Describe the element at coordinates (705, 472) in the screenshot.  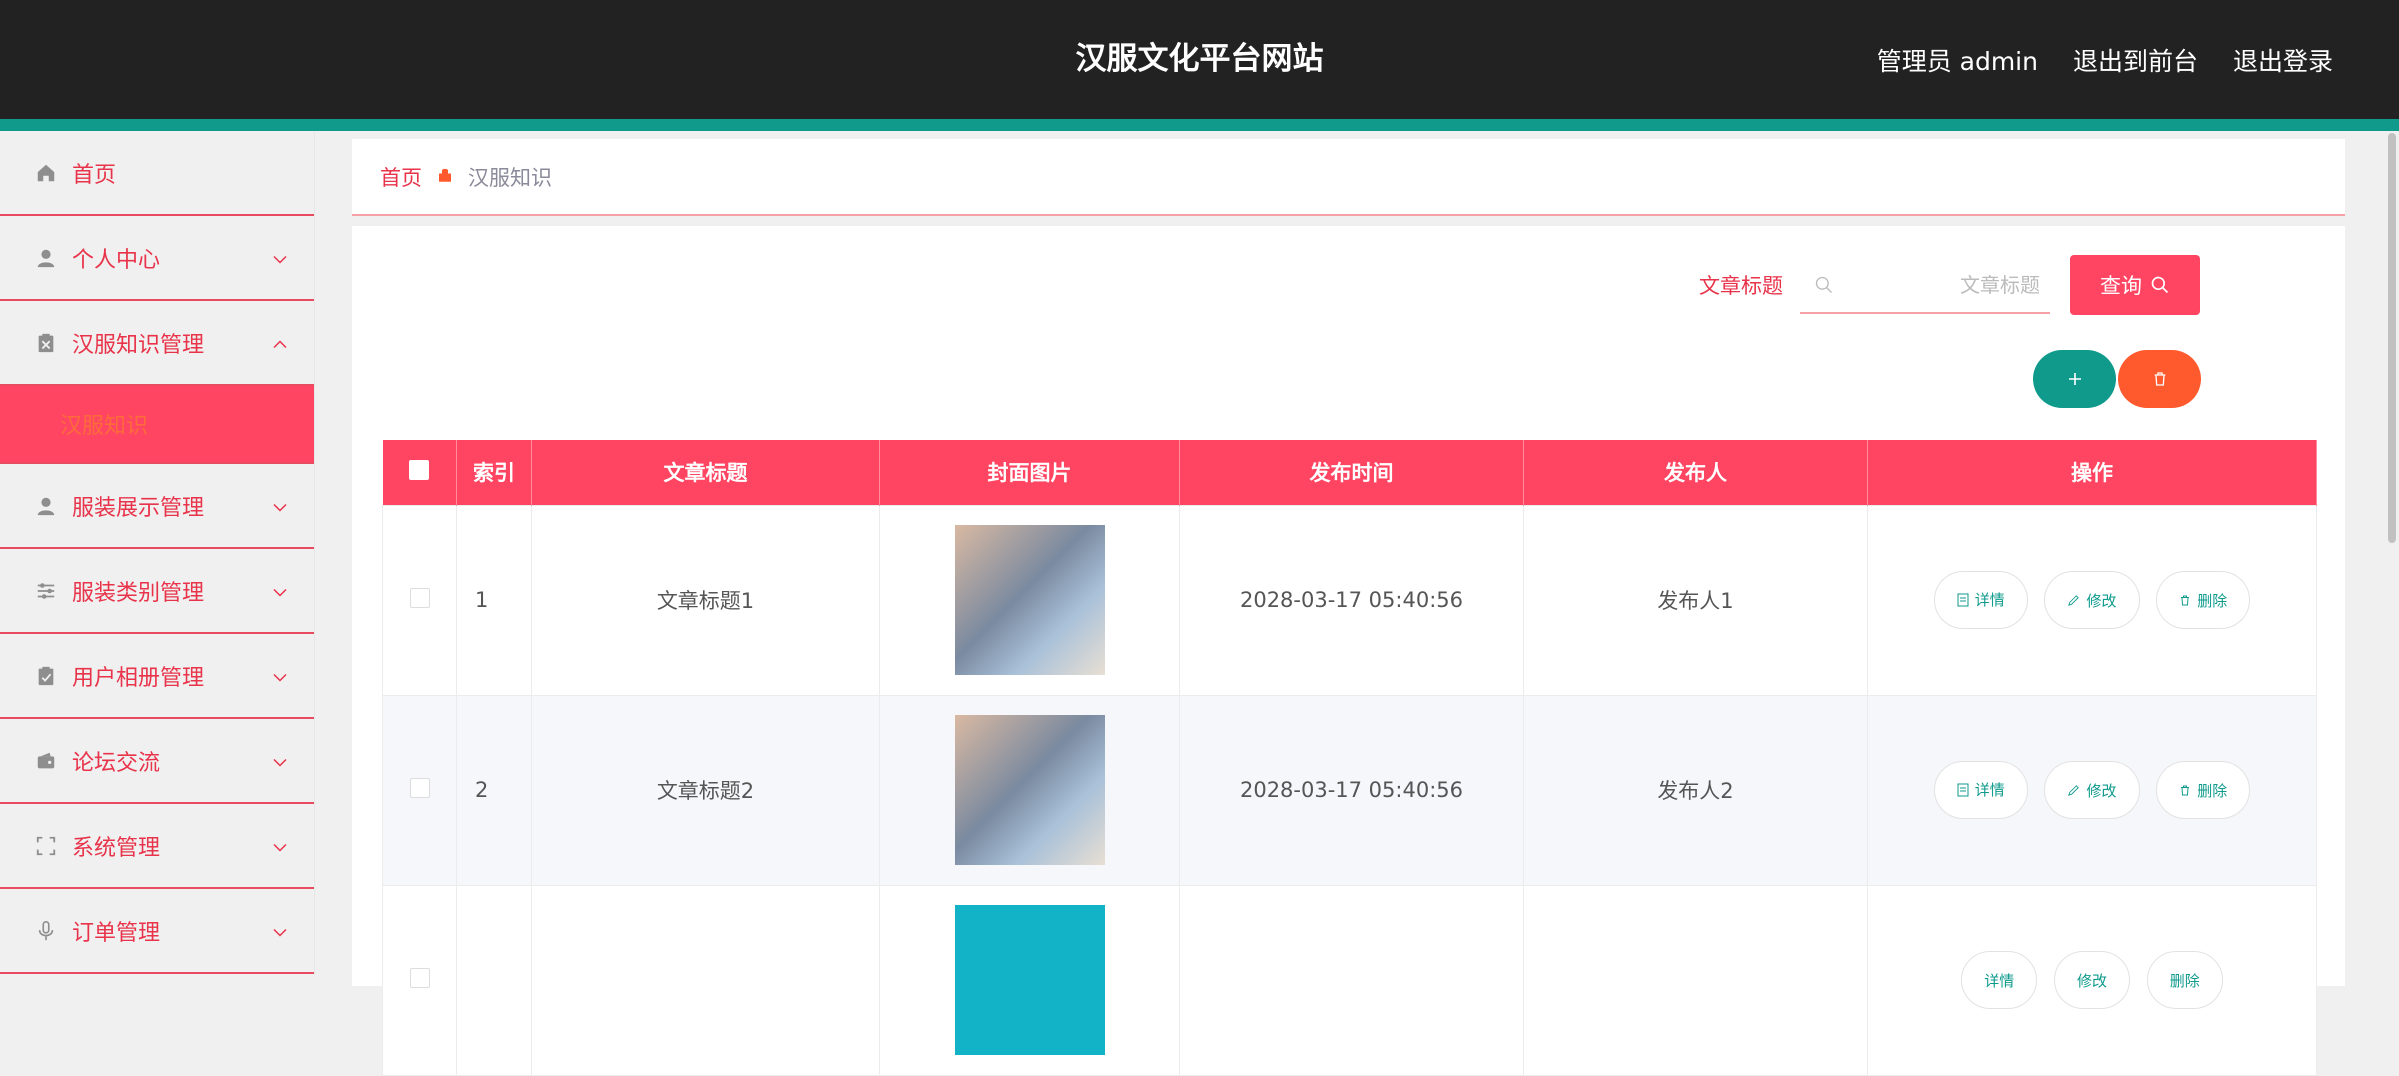
I see `column-header: 文章标题` at that location.